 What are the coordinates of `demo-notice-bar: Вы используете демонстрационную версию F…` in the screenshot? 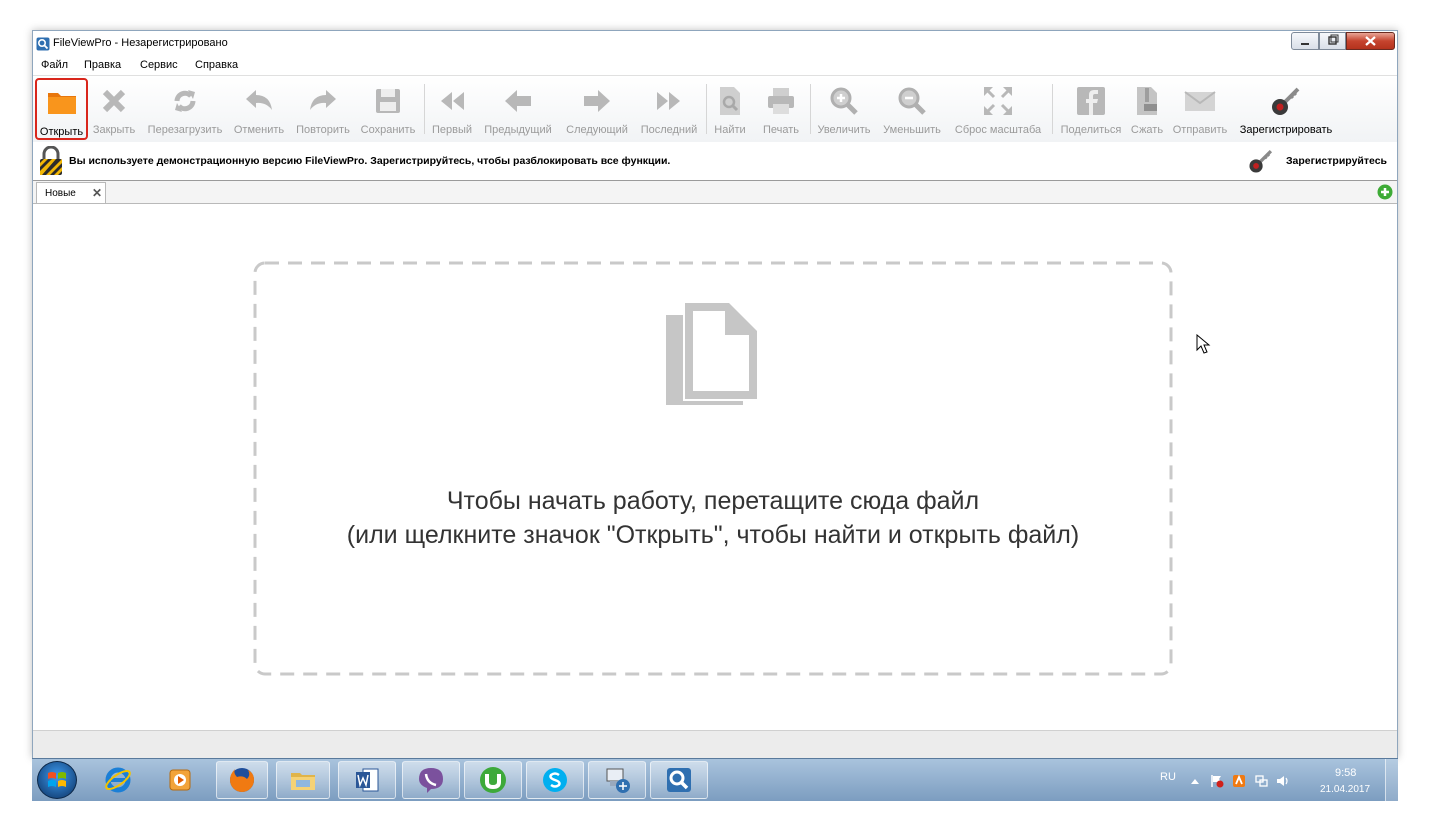 It's located at (715, 161).